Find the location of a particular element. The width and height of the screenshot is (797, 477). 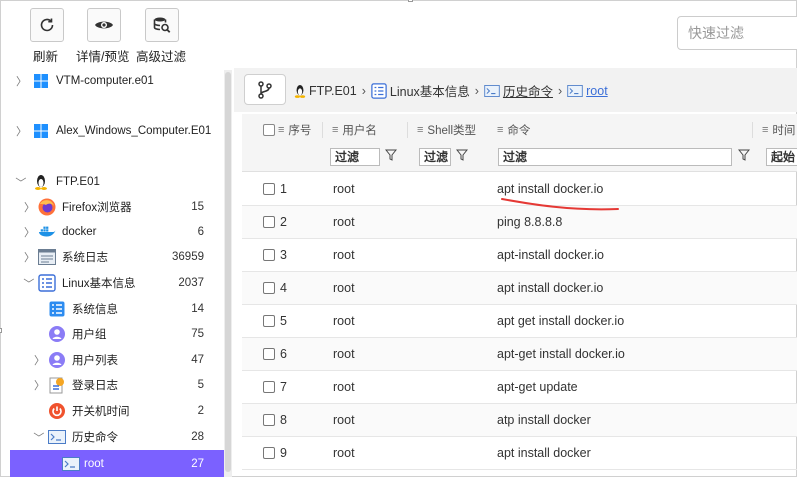

tree-node-history-commands: 〉 历史命令 28 is located at coordinates (117, 436).